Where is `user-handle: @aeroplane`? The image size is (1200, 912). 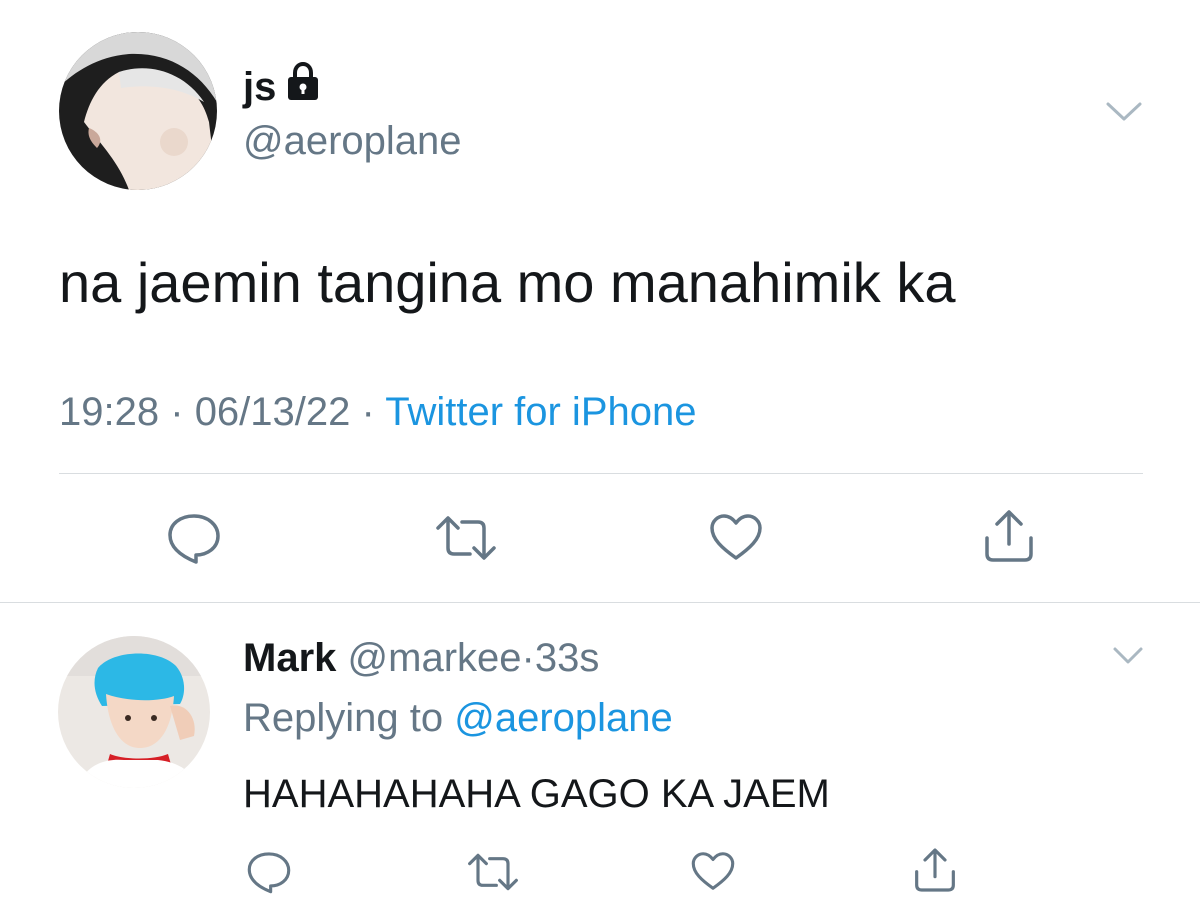 user-handle: @aeroplane is located at coordinates (352, 141).